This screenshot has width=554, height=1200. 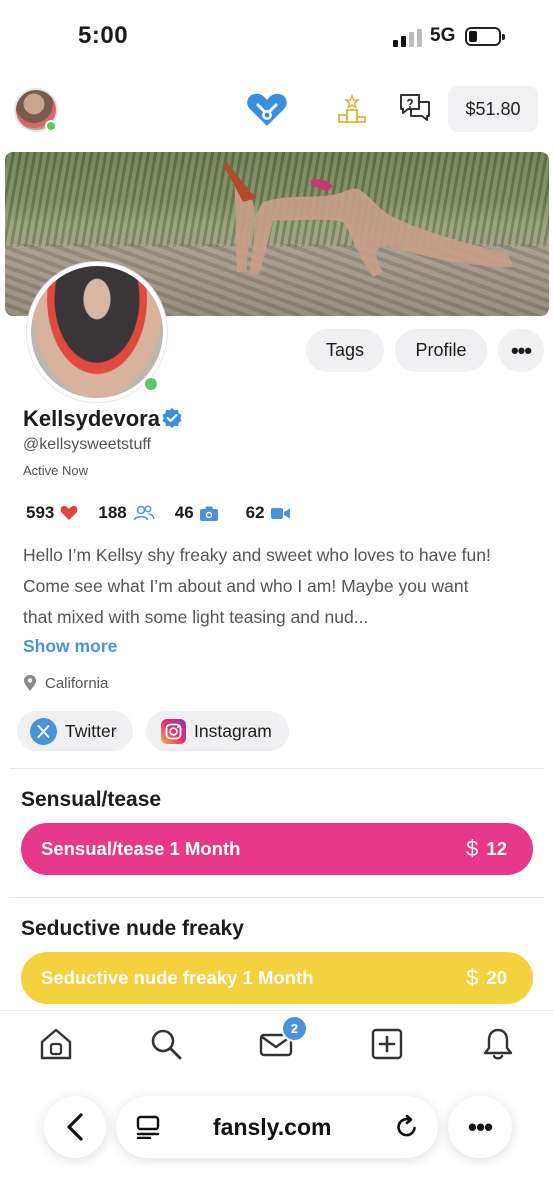 I want to click on search-icon, so click(x=166, y=1044).